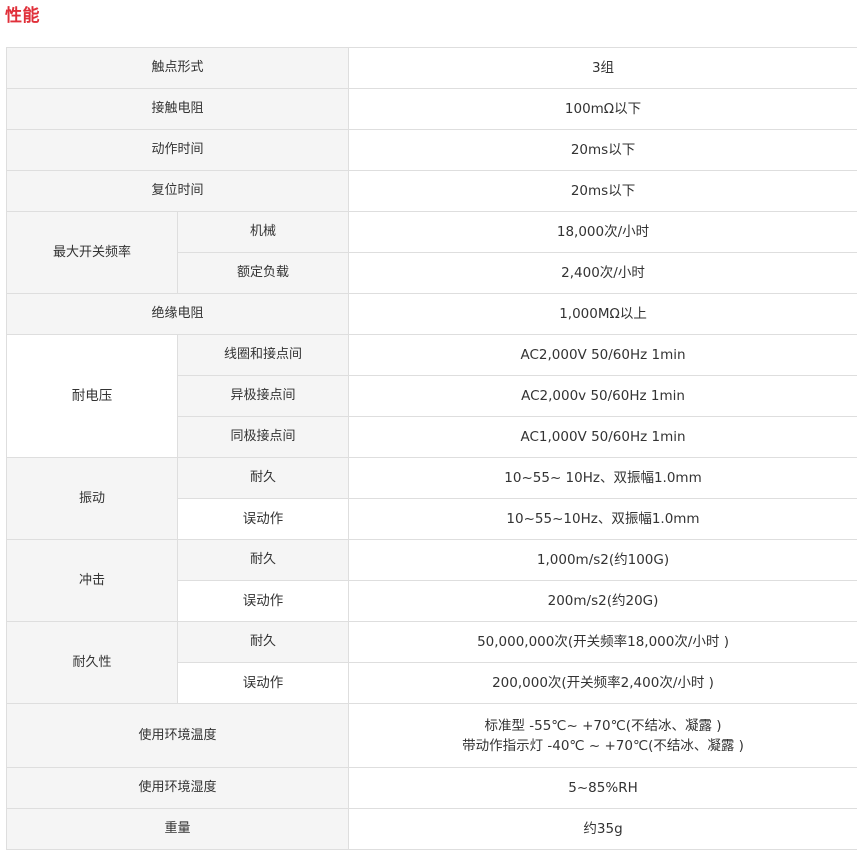  What do you see at coordinates (263, 683) in the screenshot?
I see `sublabel-endurance-malfunction: 误动作` at bounding box center [263, 683].